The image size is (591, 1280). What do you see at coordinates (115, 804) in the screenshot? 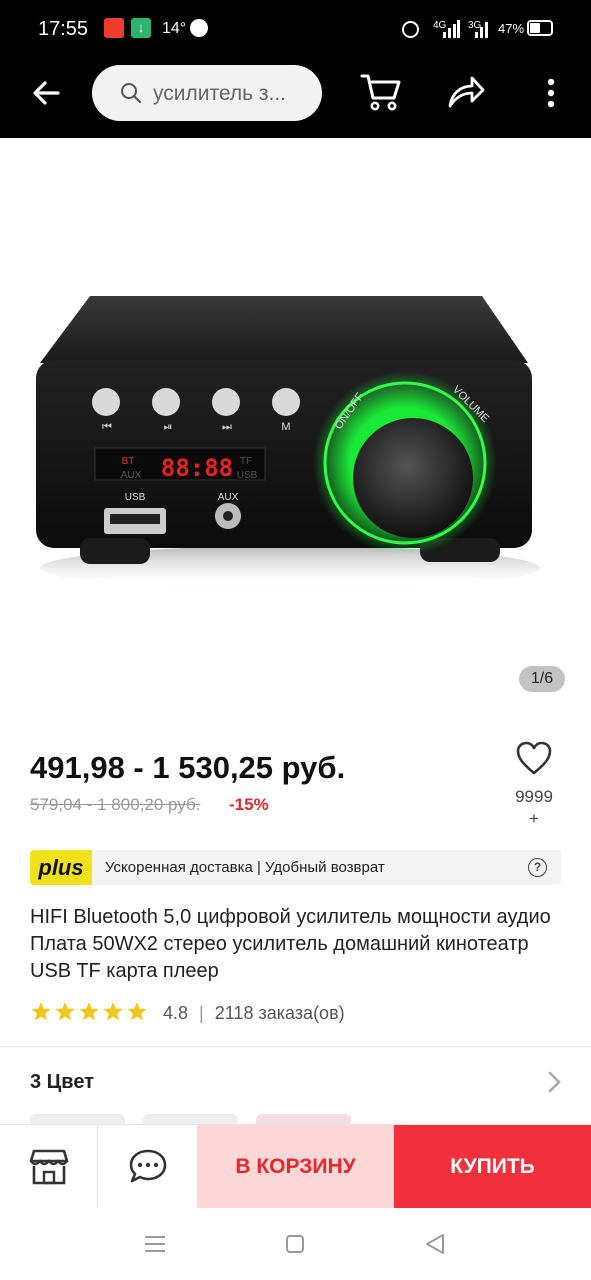
I see `old-price: 579,04 - 1 800,20 руб.` at bounding box center [115, 804].